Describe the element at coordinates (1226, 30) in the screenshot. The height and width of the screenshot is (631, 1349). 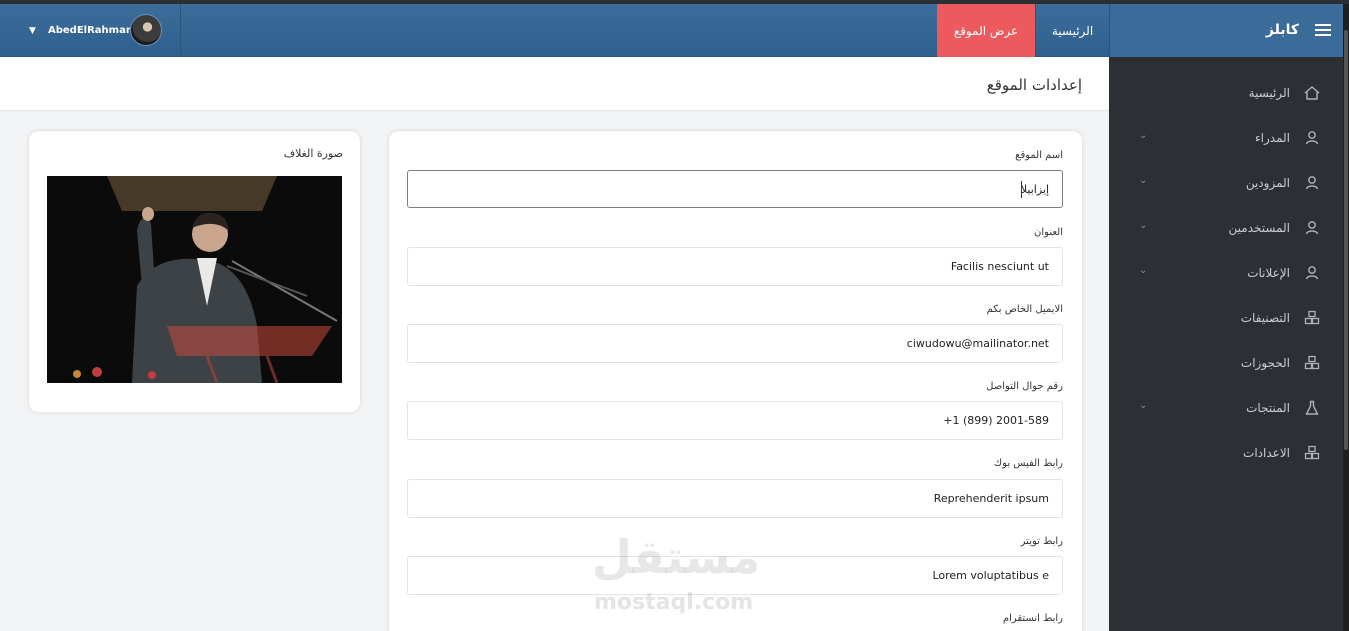
I see `brand-bar: كابلز` at that location.